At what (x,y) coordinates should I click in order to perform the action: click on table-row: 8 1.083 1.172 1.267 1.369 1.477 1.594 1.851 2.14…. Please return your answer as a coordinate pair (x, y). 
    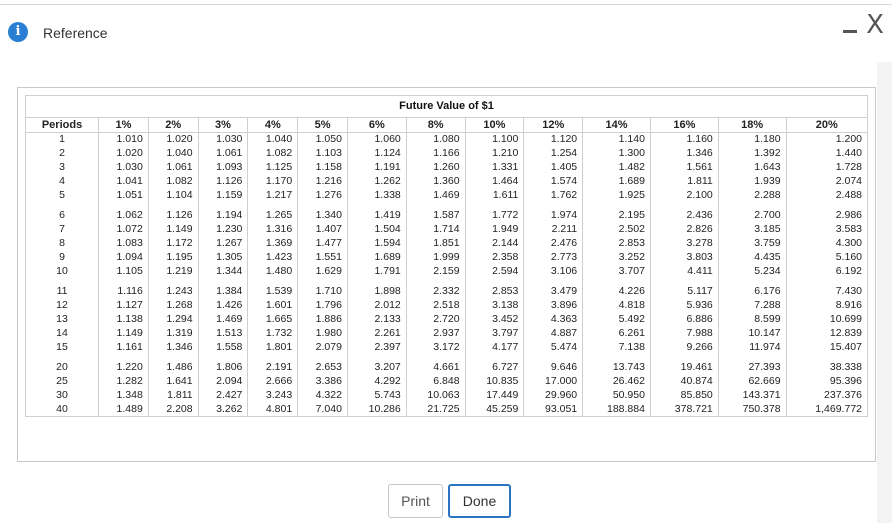
    Looking at the image, I should click on (446, 243).